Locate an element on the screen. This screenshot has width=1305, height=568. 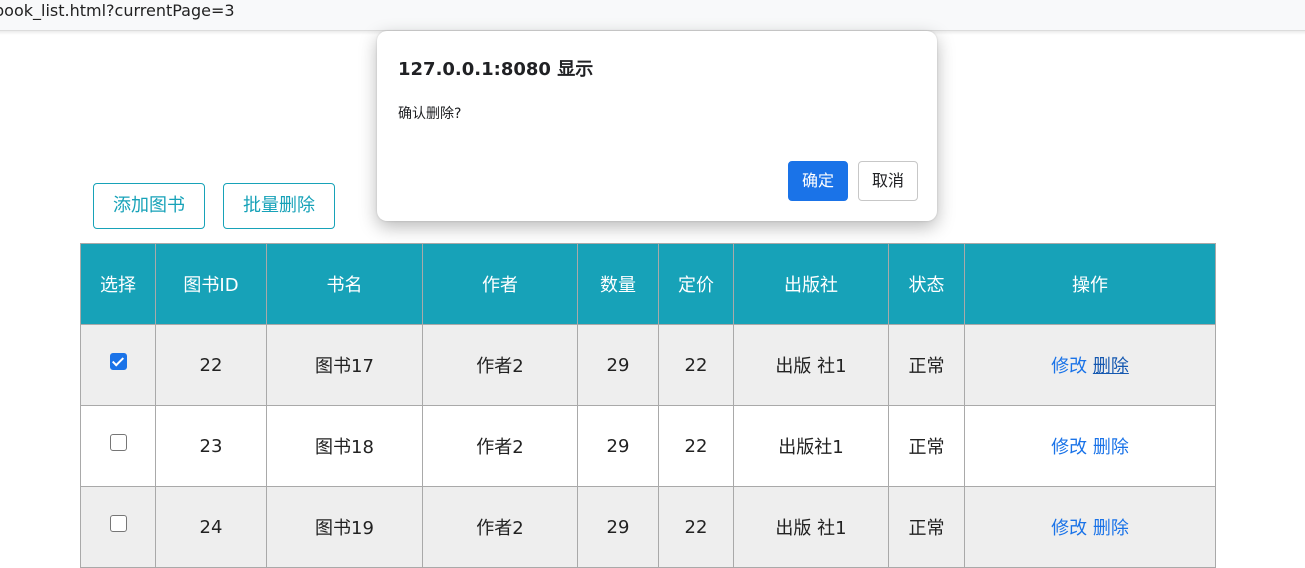
cancel-button: 取消 is located at coordinates (888, 181).